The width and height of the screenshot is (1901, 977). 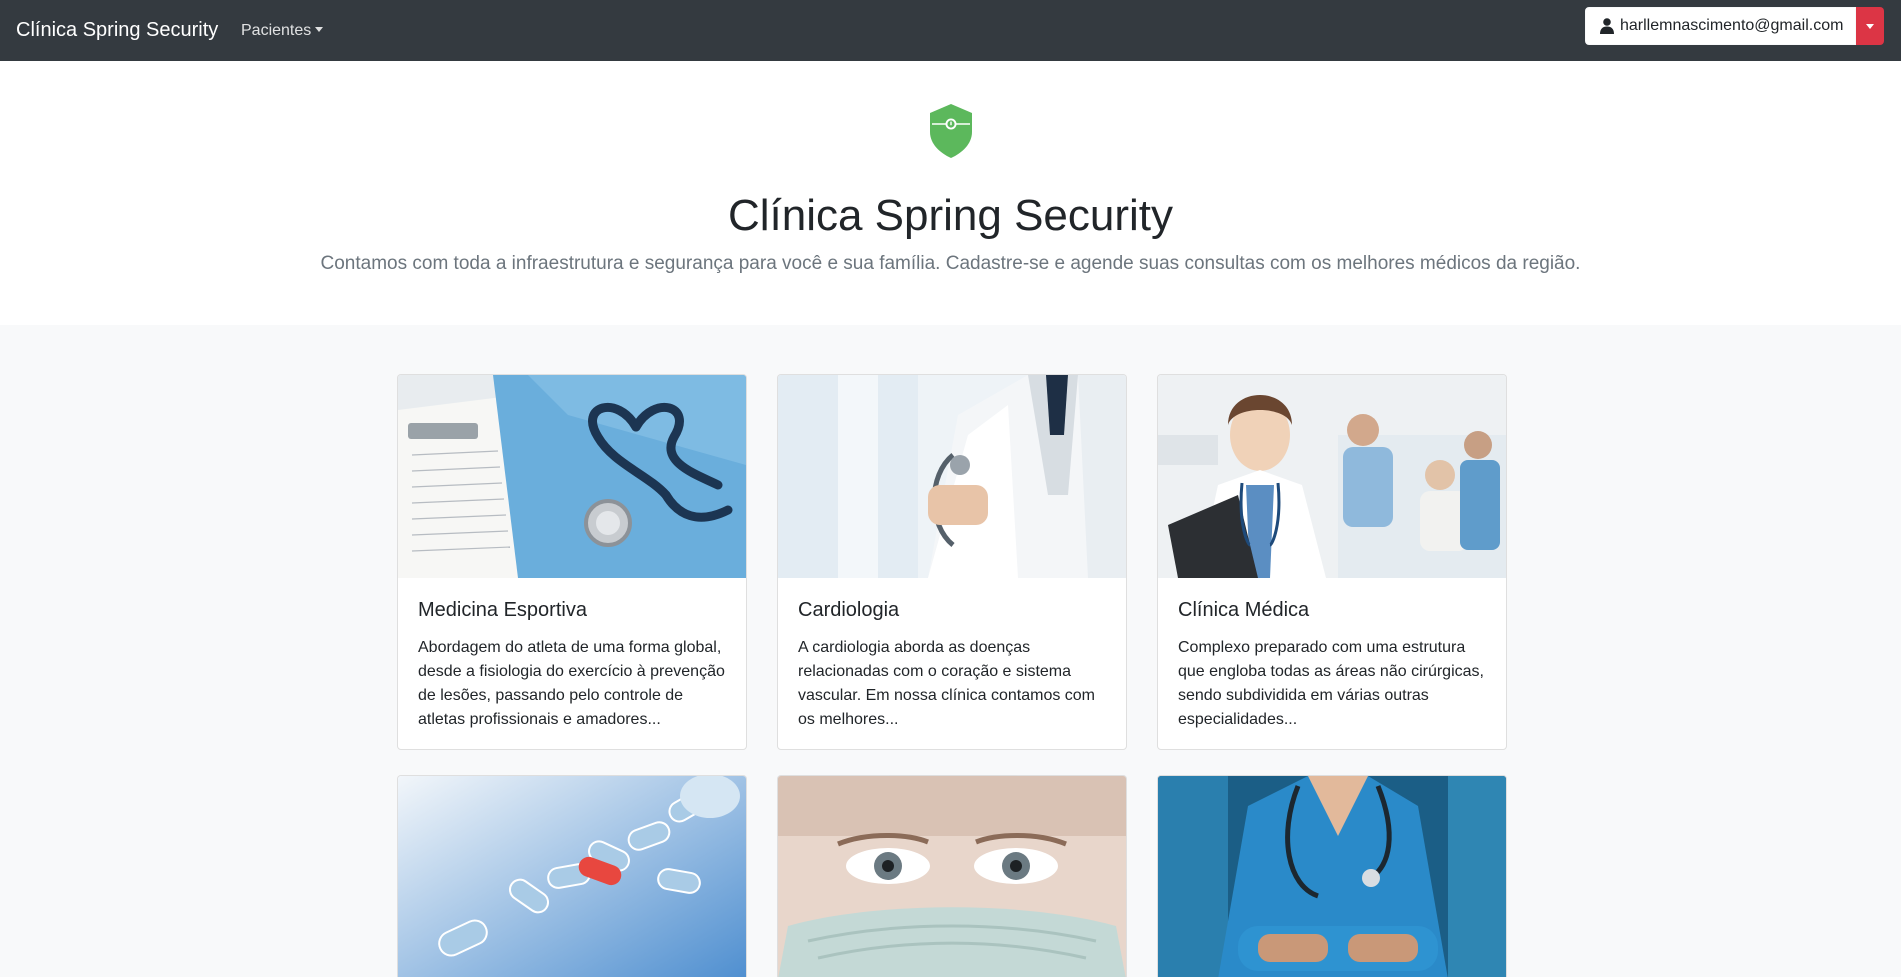 What do you see at coordinates (1332, 476) in the screenshot?
I see `card-image-female-doctor` at bounding box center [1332, 476].